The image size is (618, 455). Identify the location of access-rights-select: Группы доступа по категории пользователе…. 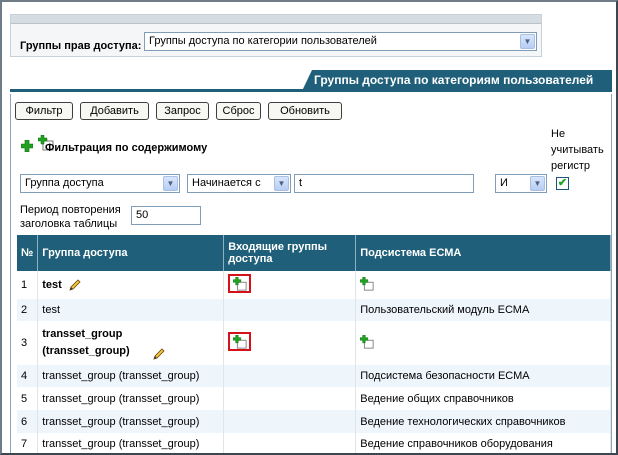
(340, 41).